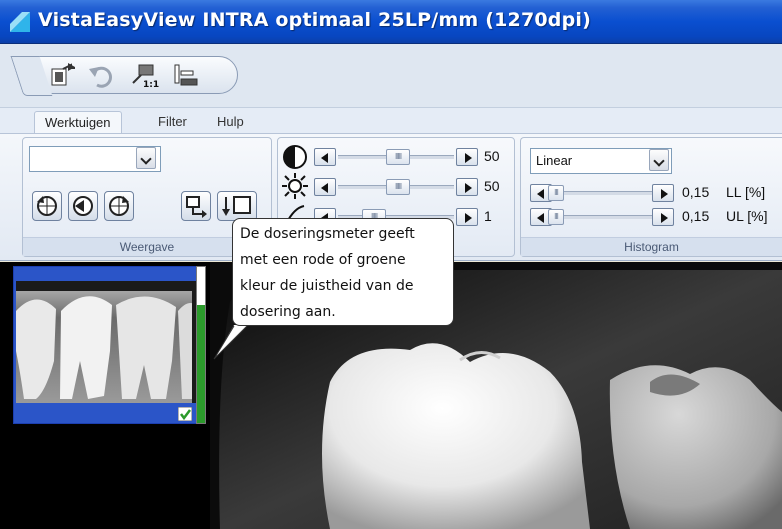 Image resolution: width=782 pixels, height=529 pixels. What do you see at coordinates (20, 22) in the screenshot?
I see `app-logo-icon` at bounding box center [20, 22].